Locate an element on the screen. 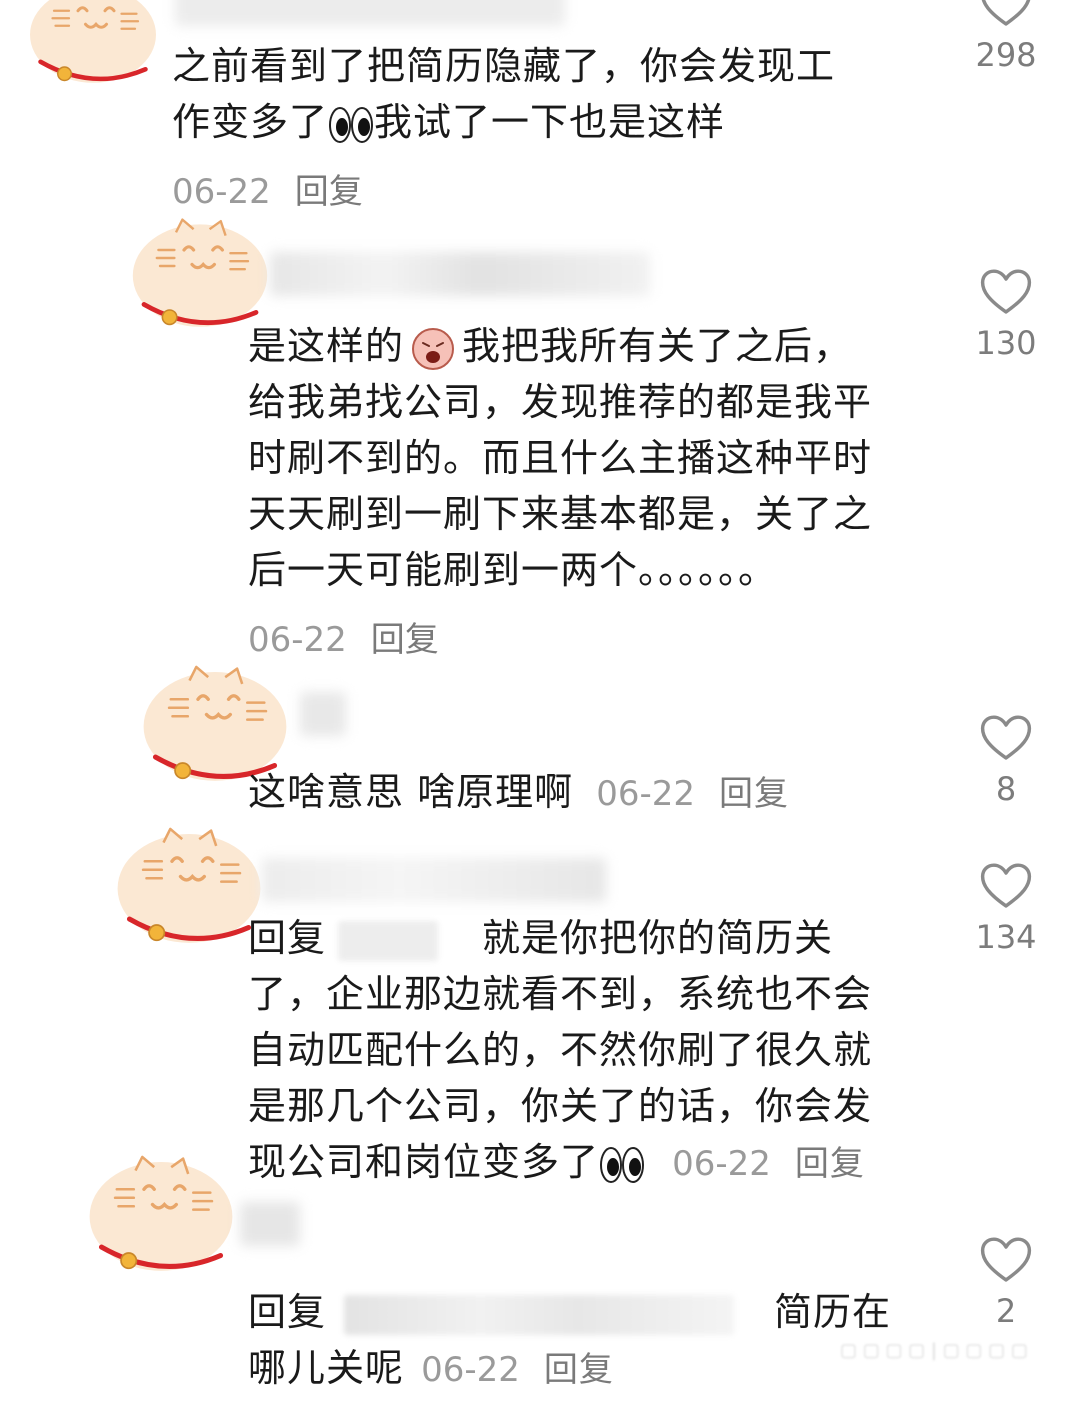  comment-line: 天天刷到一刷下来基本都是，关了之 is located at coordinates (560, 514).